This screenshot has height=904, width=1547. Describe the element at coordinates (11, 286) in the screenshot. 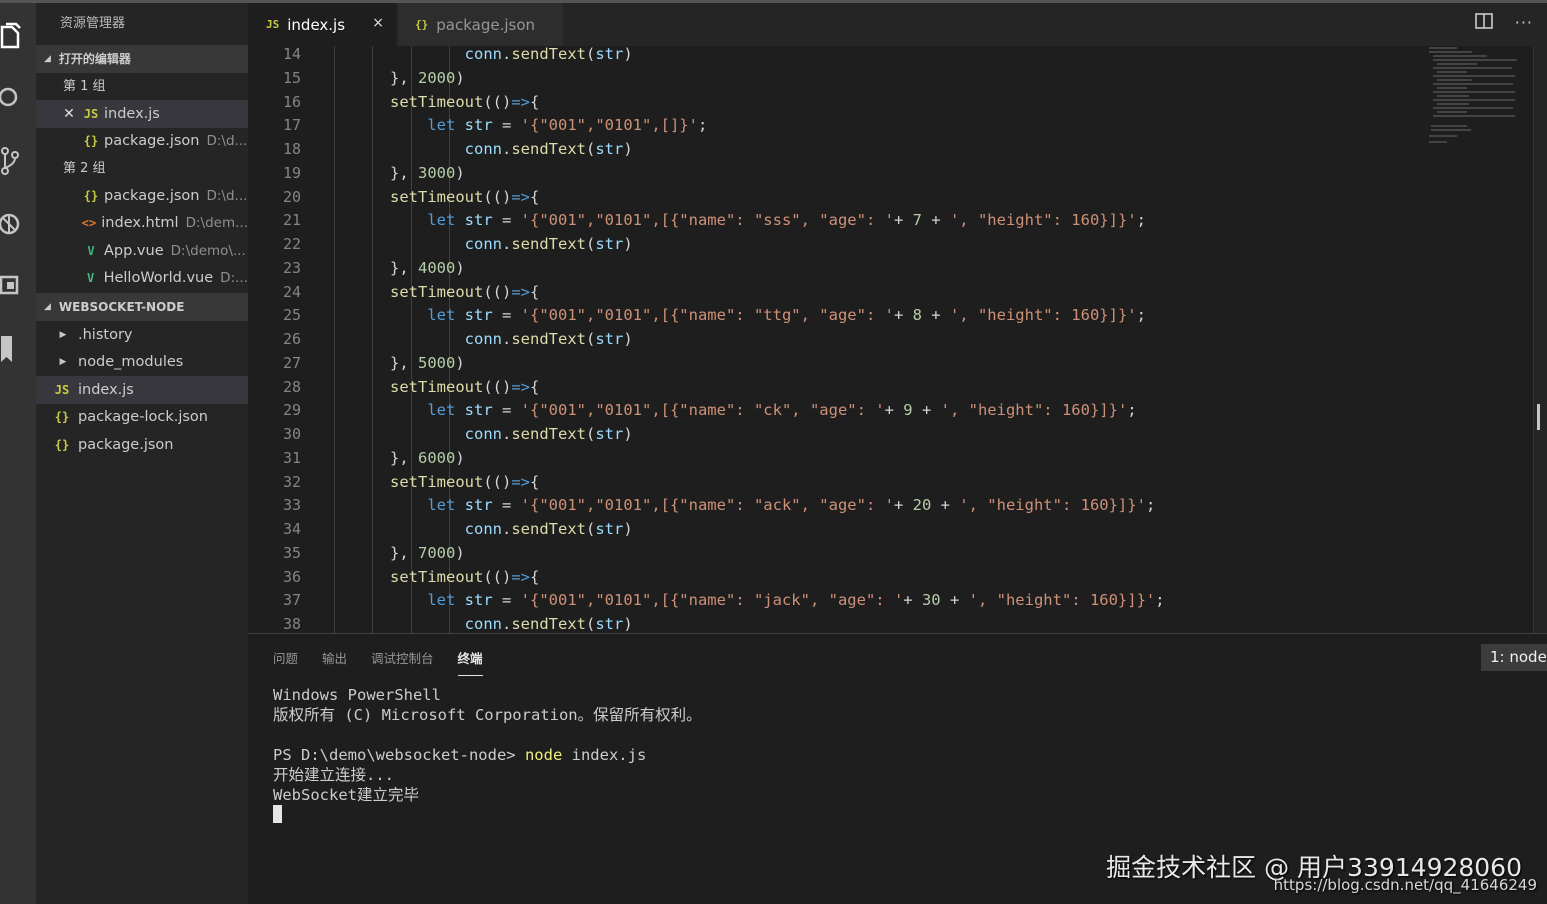

I see `extensions-icon` at that location.